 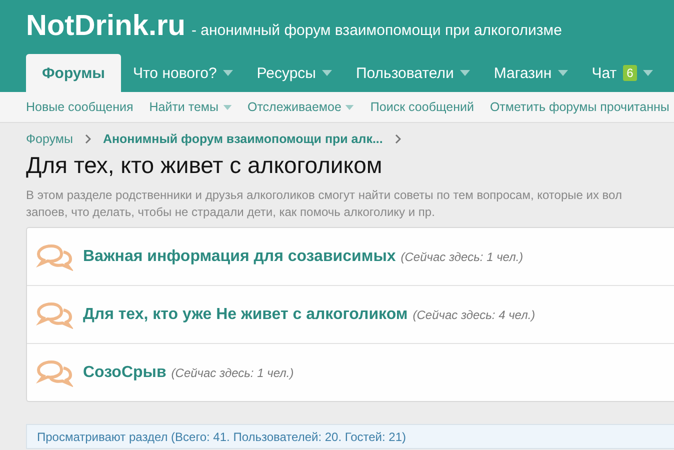 I want to click on sub-nav-link: Поиск сообщений, so click(x=422, y=107).